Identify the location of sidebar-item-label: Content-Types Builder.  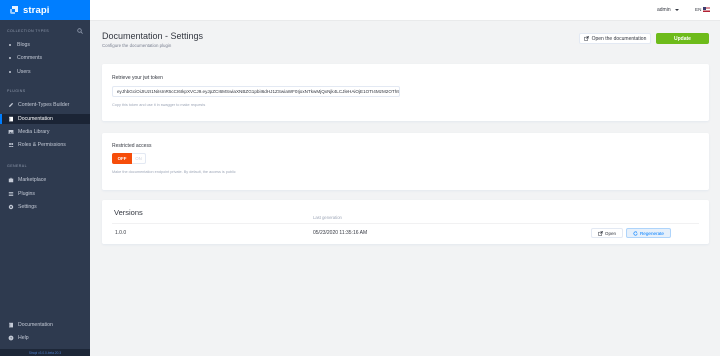
(44, 105).